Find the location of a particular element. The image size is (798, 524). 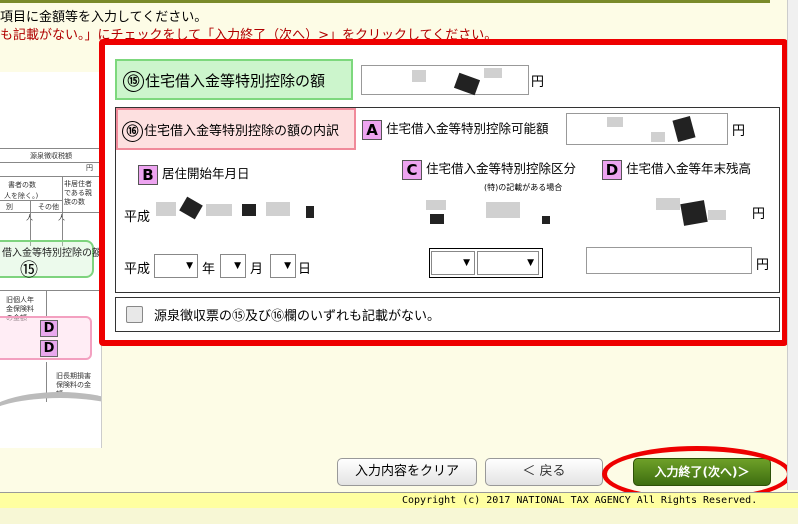

field-c-note: (特)の記載がある場合 is located at coordinates (523, 187).